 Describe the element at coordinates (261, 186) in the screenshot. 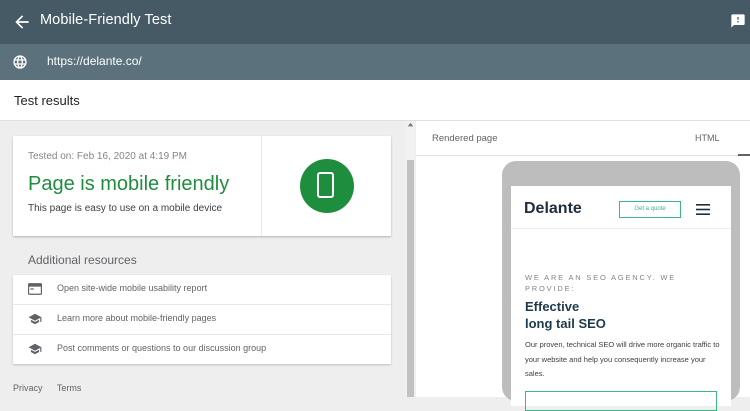

I see `card-divider` at that location.